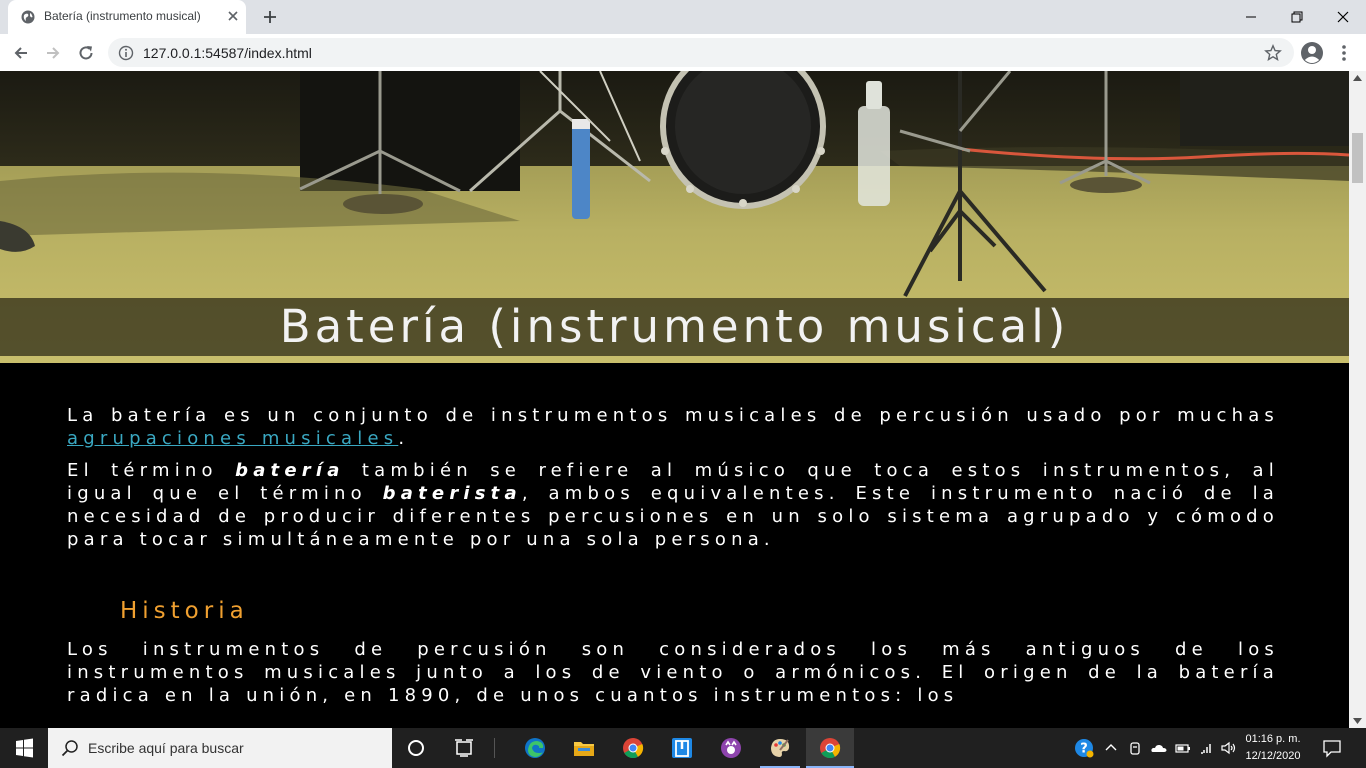  I want to click on term-bateria: batería, so click(290, 470).